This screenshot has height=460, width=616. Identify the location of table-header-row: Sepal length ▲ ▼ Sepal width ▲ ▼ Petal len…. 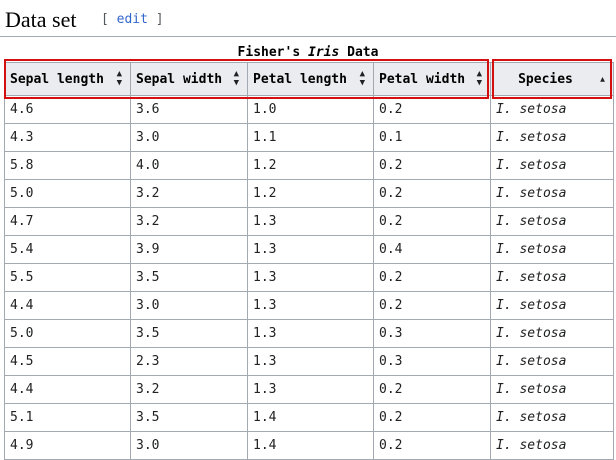
(309, 79).